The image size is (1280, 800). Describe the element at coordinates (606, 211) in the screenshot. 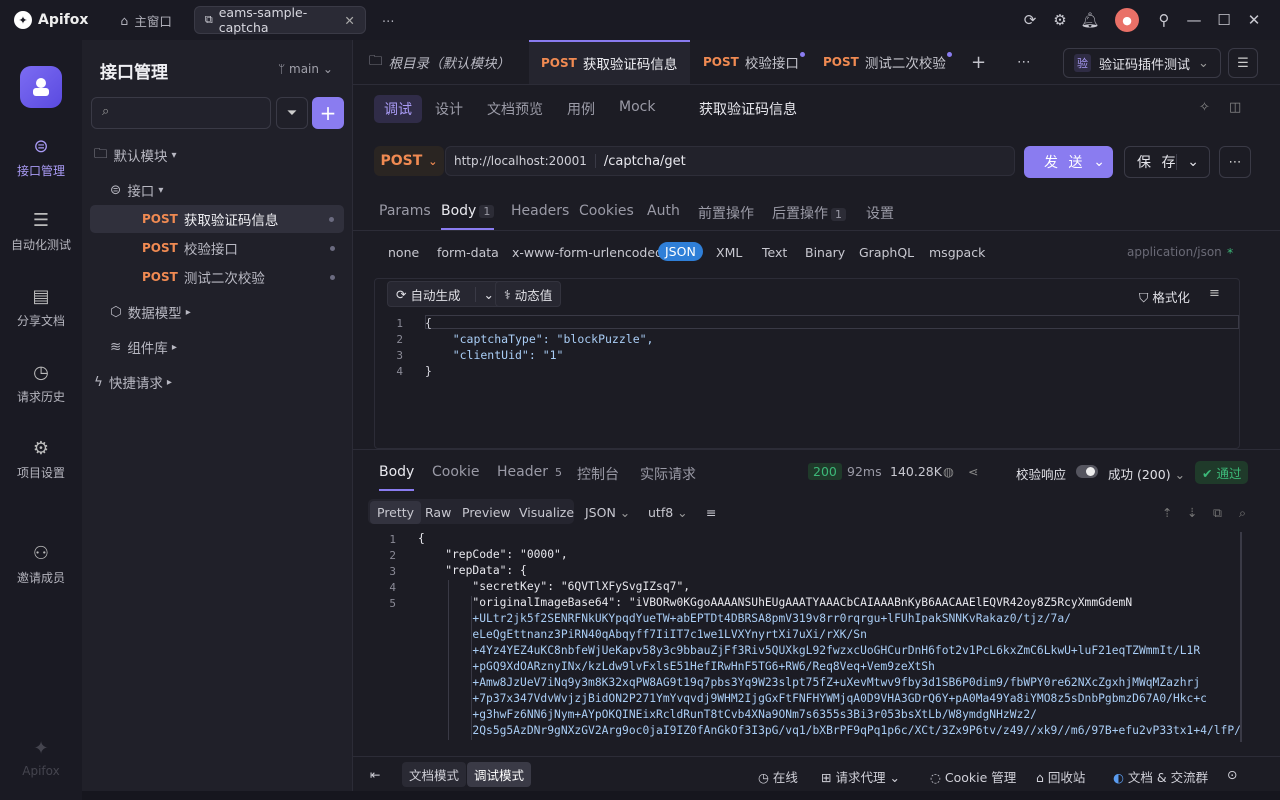

I see `tab-cookies: Cookies` at that location.